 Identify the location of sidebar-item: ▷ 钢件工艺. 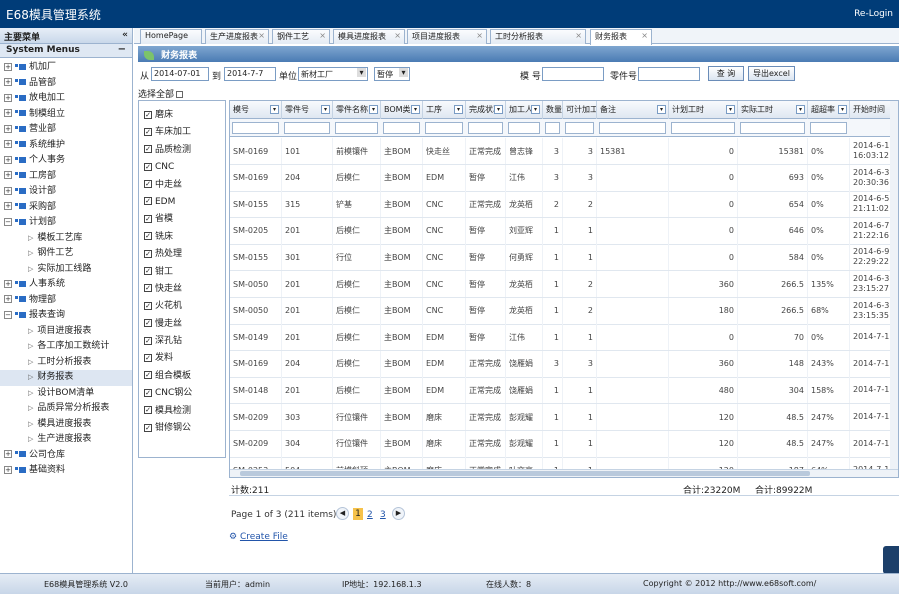
(66, 254).